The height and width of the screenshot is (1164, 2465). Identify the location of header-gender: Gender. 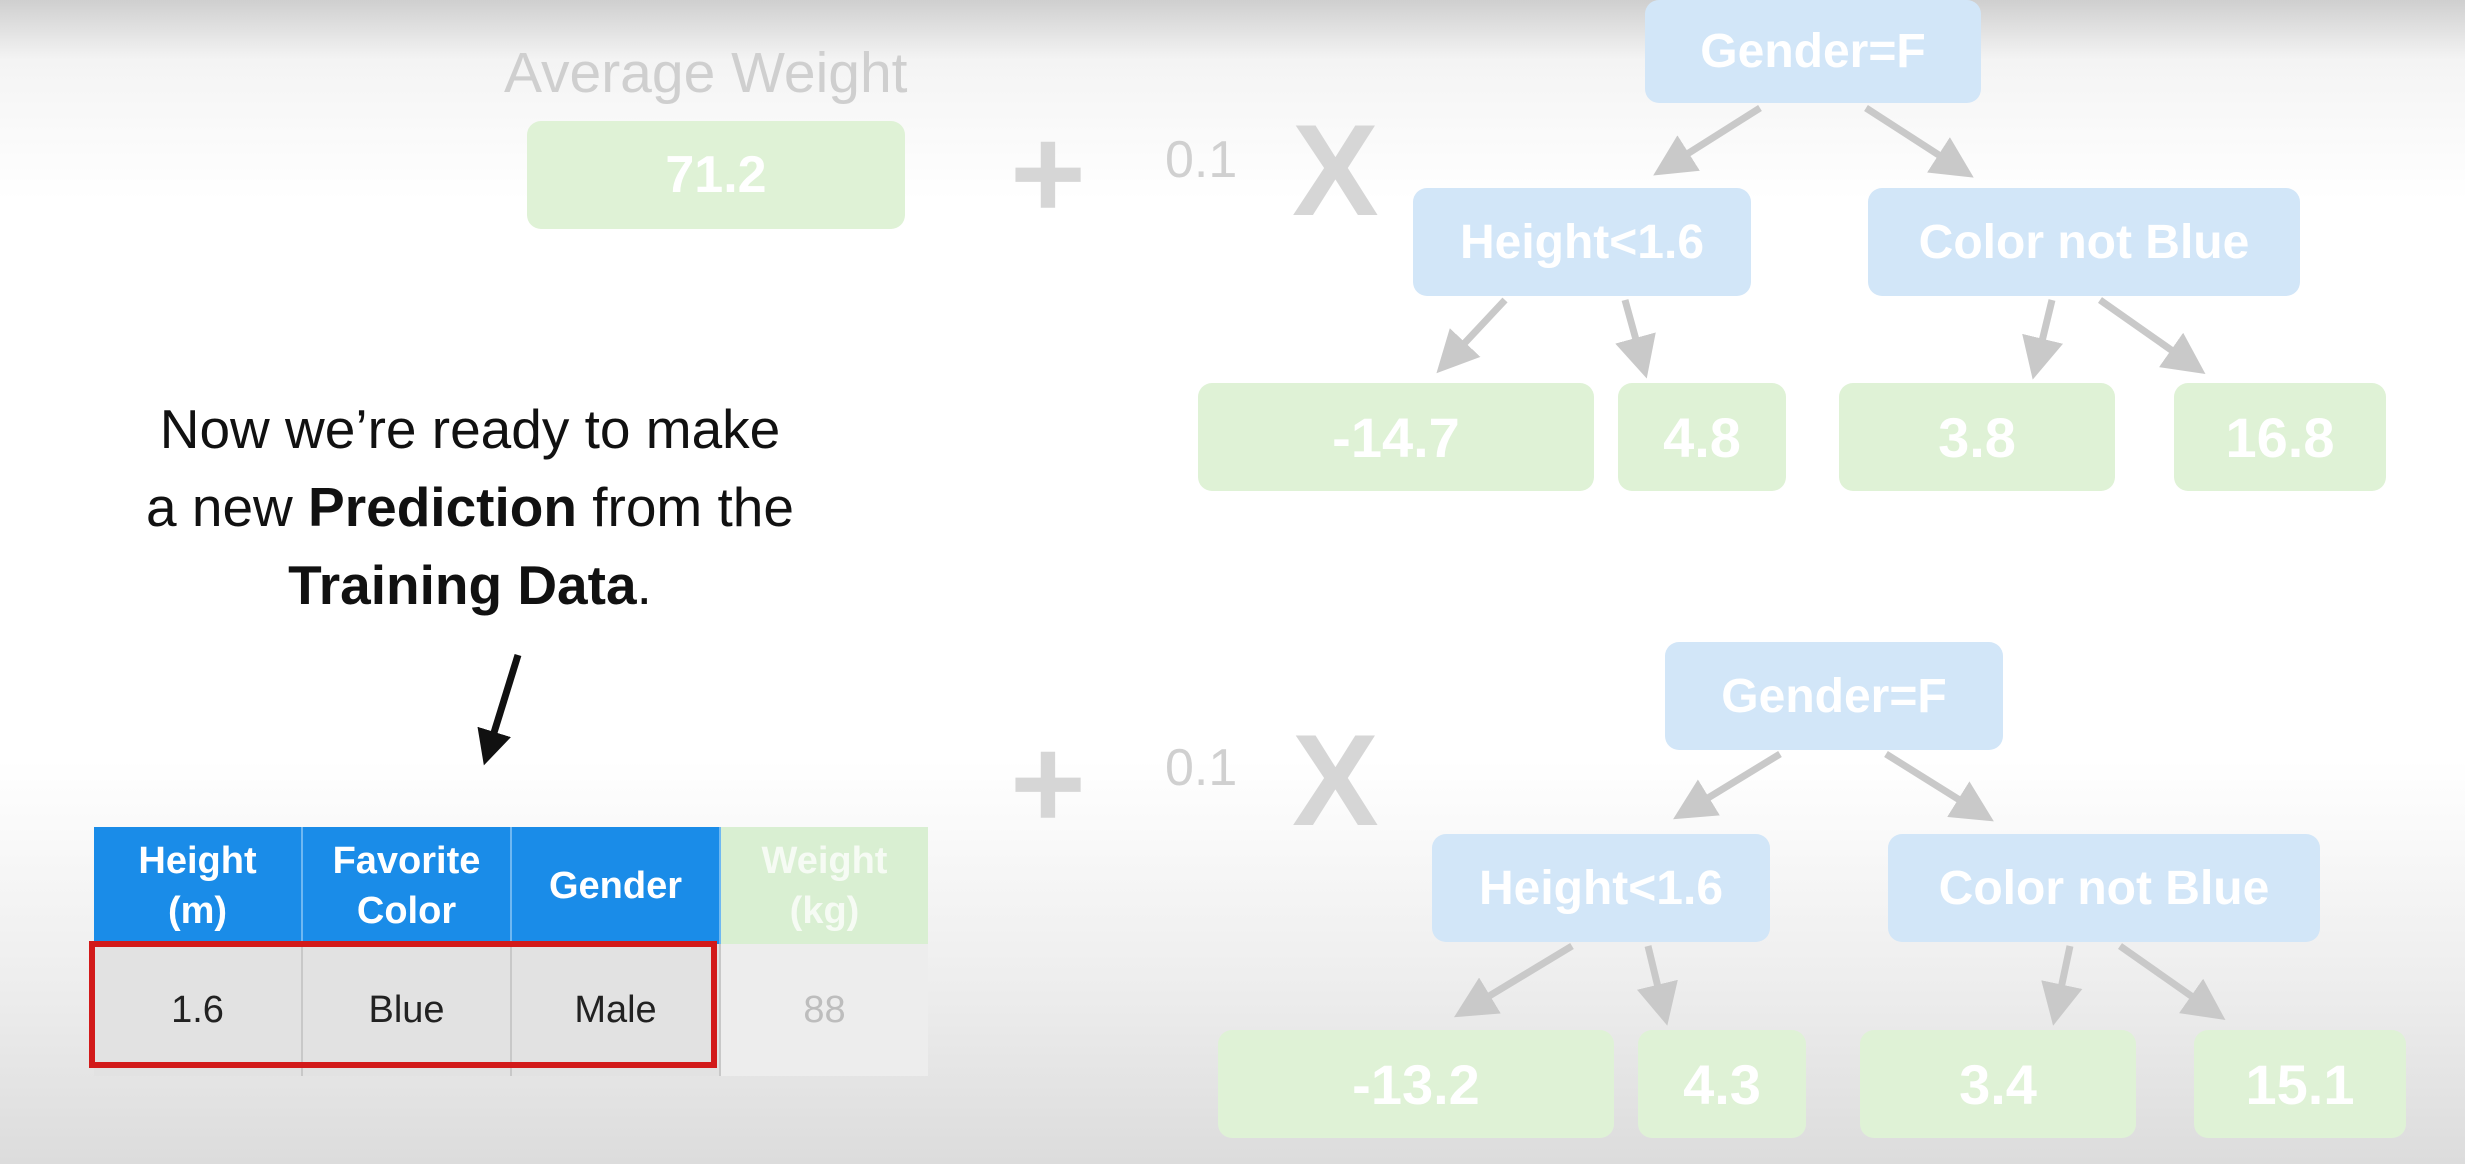
(616, 885).